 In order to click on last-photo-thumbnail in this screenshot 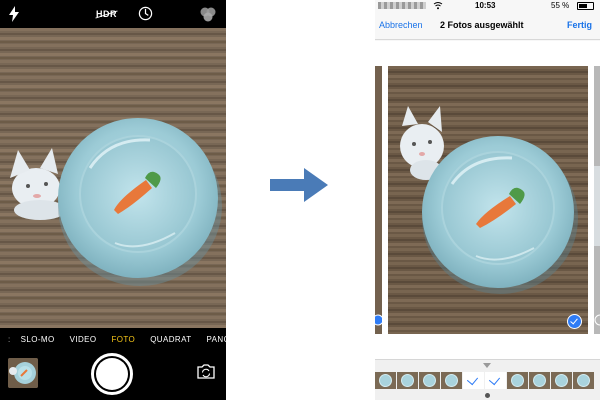, I will do `click(23, 373)`.